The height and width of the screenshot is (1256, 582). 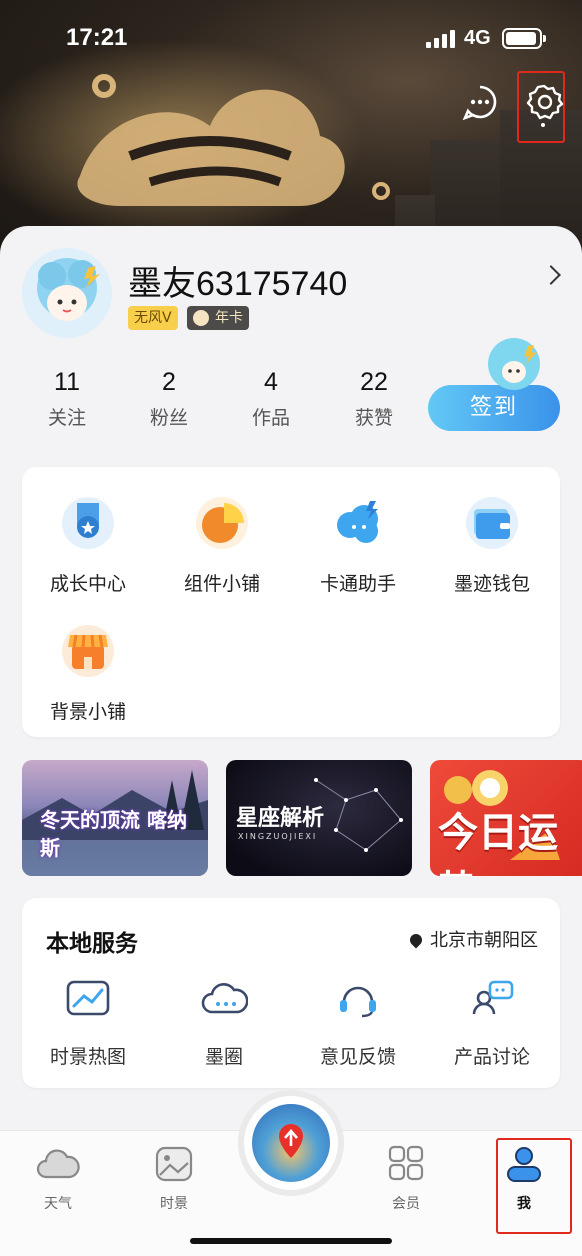 I want to click on pie-widget-icon, so click(x=222, y=523).